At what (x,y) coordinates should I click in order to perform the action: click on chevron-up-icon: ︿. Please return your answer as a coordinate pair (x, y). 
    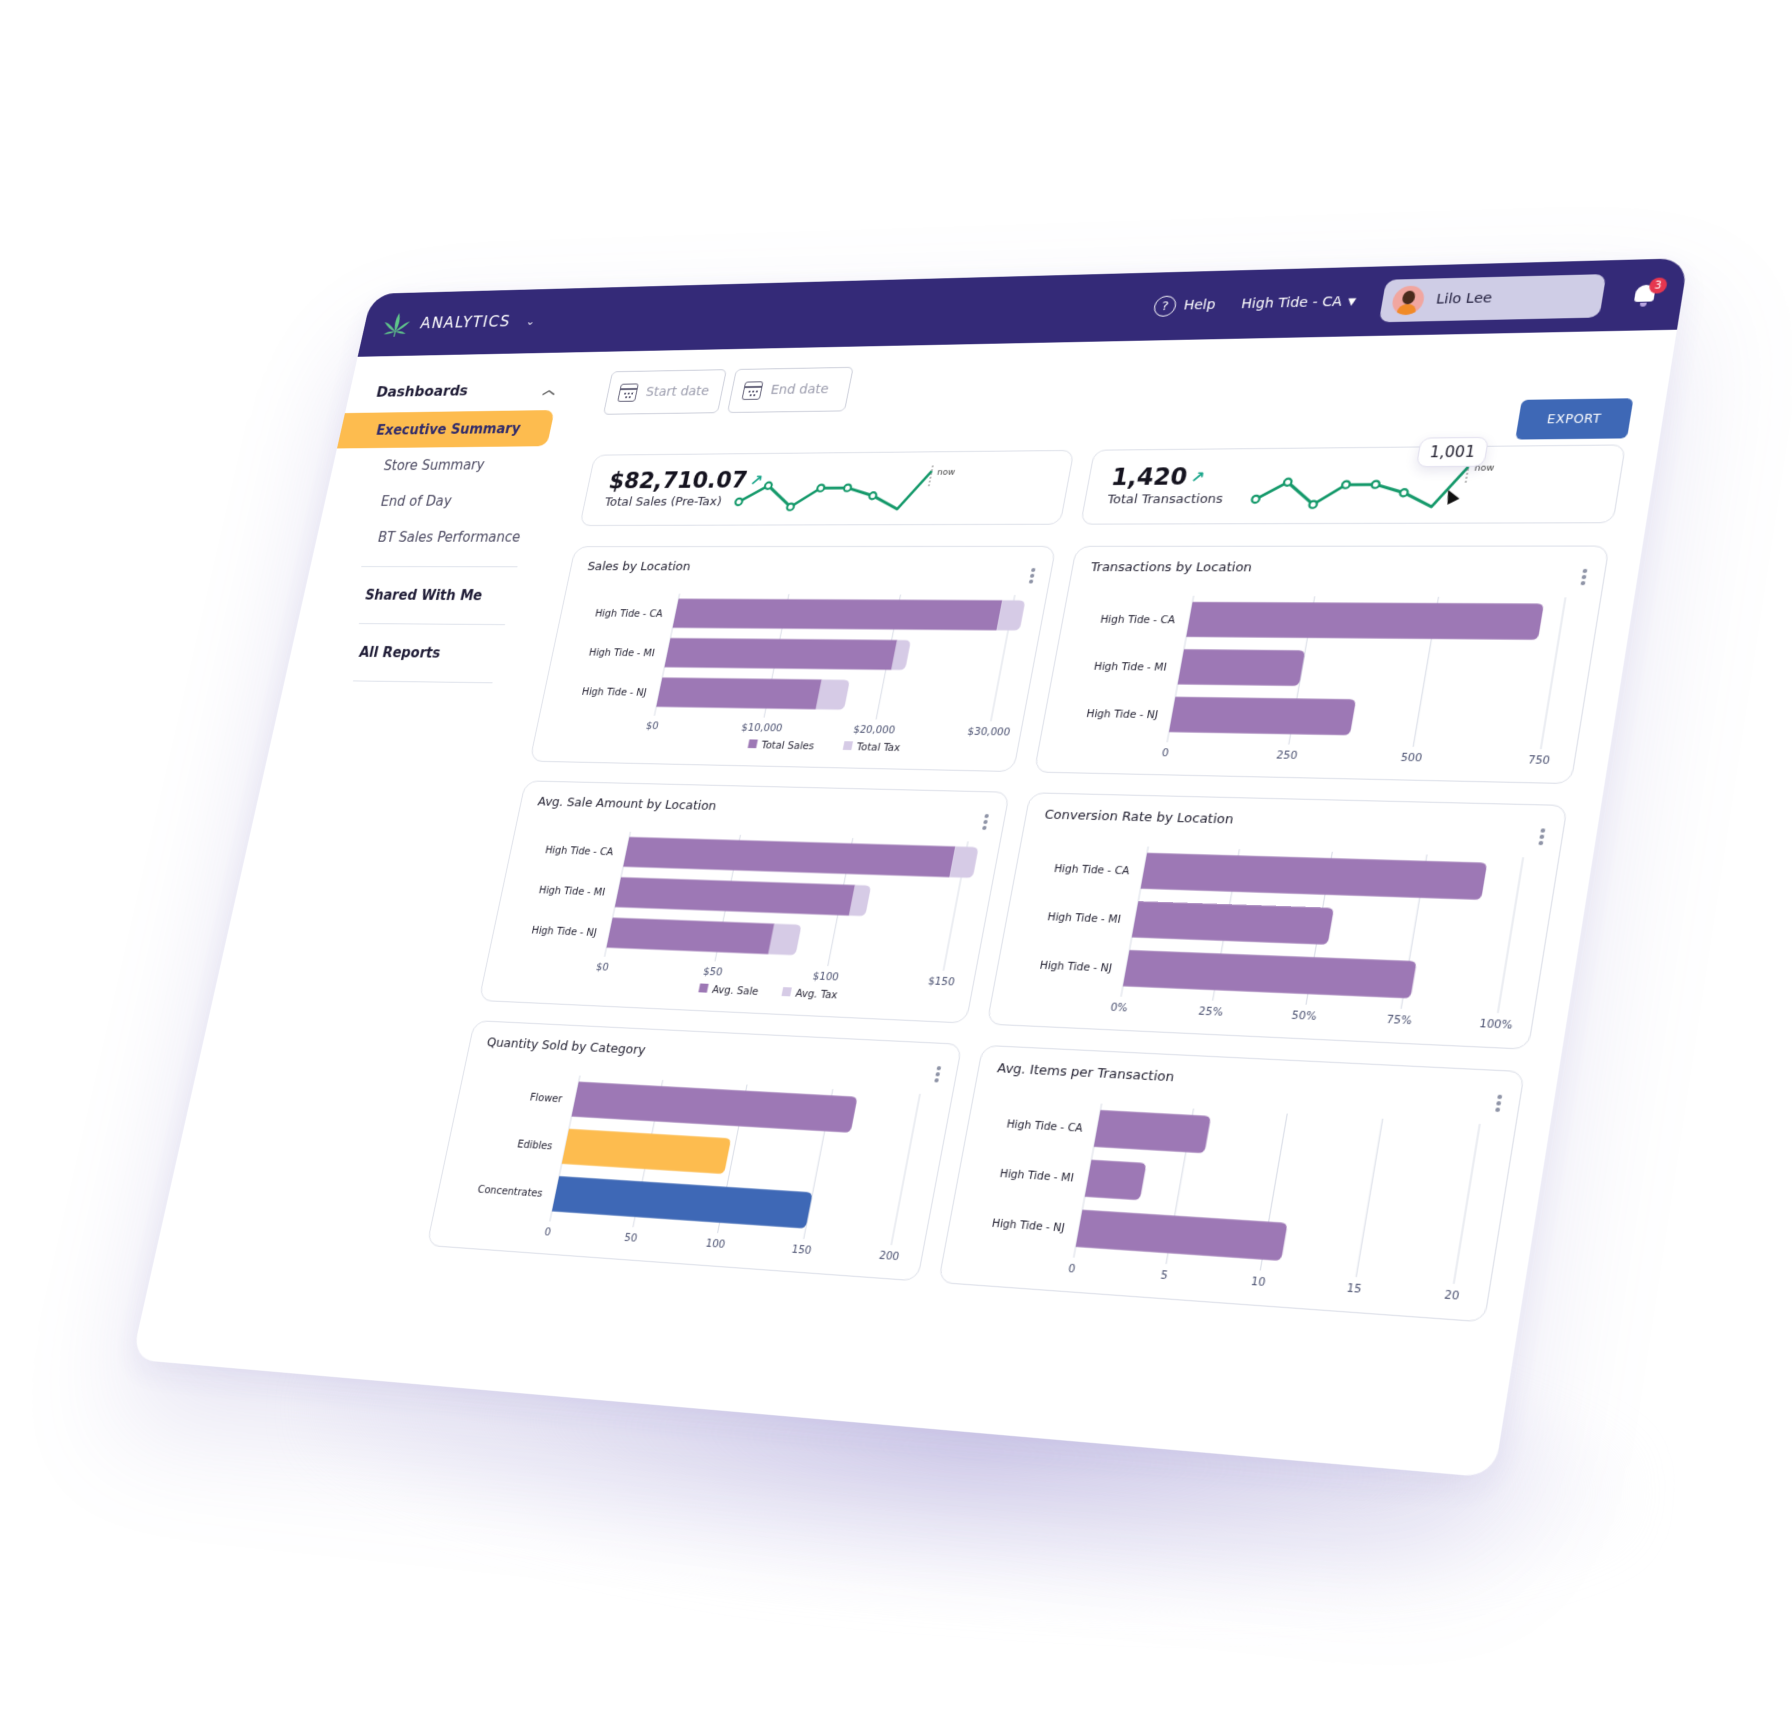
    Looking at the image, I should click on (549, 389).